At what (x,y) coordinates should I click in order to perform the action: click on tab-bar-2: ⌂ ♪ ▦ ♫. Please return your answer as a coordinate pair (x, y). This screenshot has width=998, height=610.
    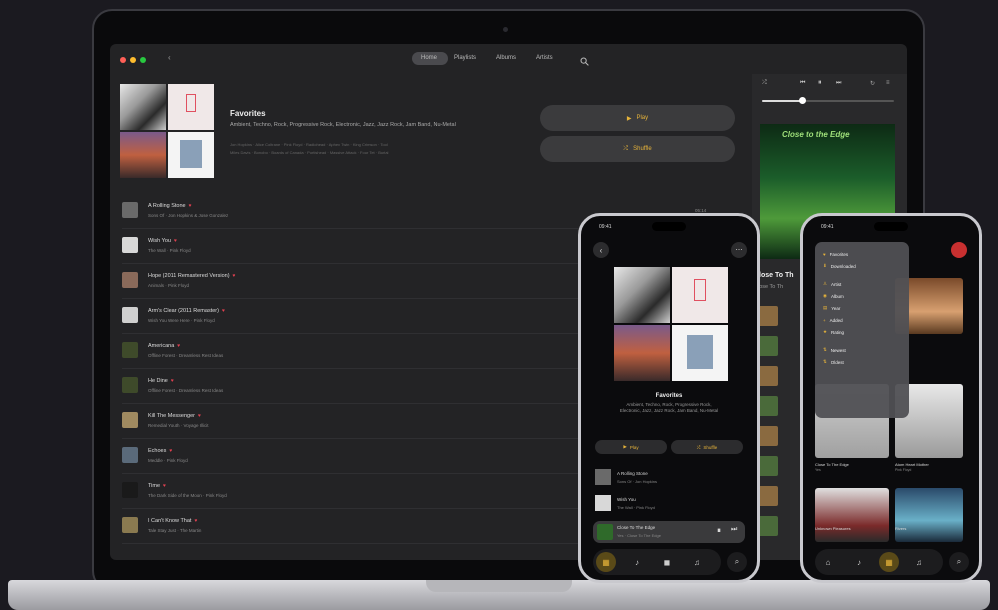
    Looking at the image, I should click on (879, 562).